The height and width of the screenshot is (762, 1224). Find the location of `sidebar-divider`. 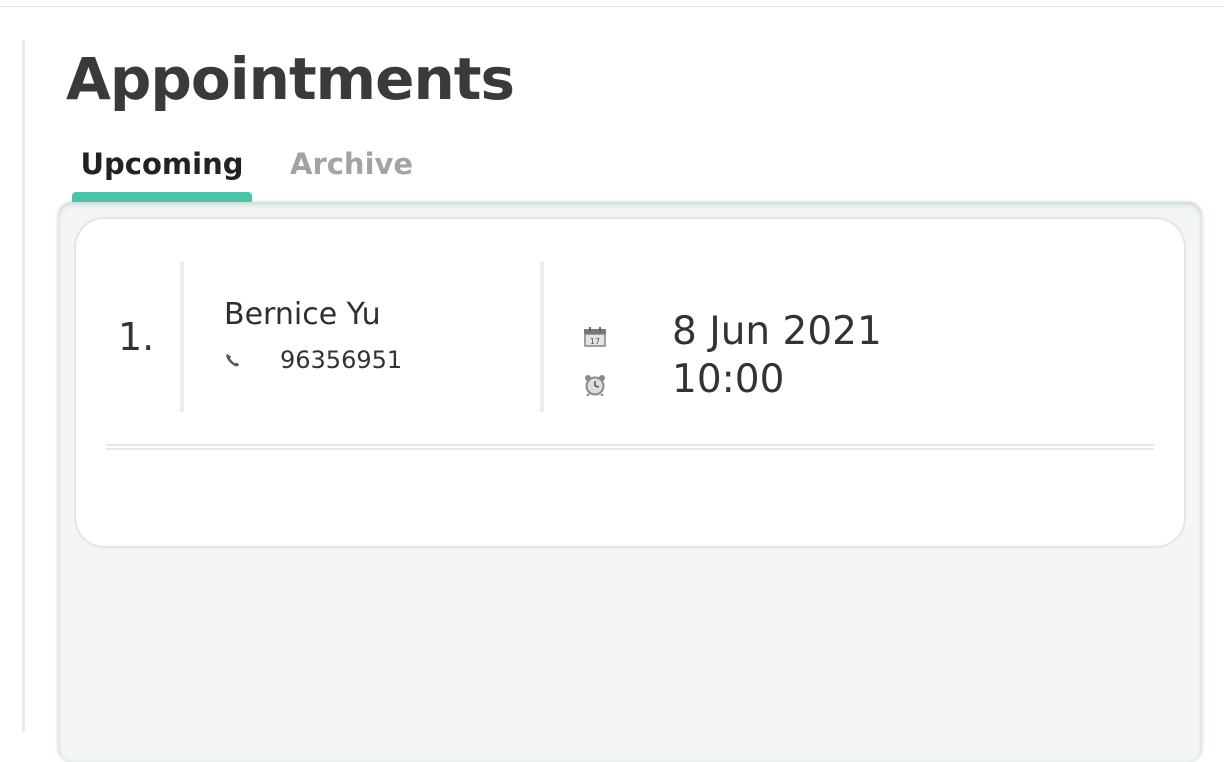

sidebar-divider is located at coordinates (23, 386).